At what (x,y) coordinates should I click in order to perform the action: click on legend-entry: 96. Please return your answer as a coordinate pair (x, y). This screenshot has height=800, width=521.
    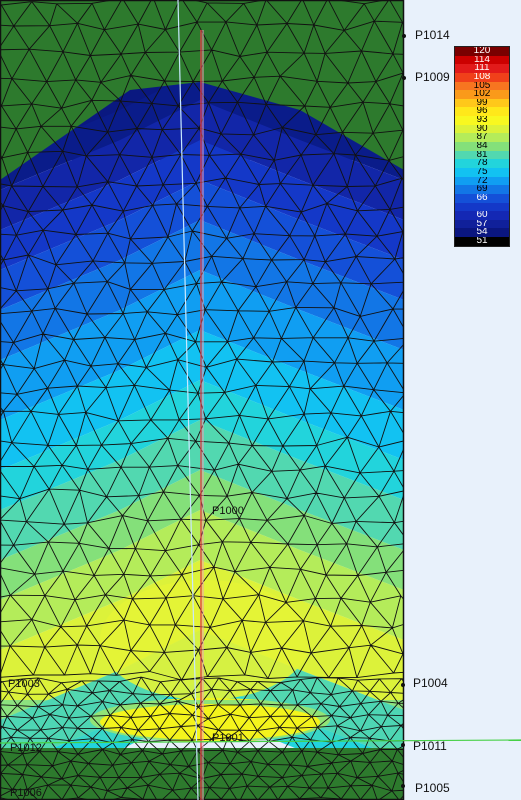
    Looking at the image, I should click on (482, 112).